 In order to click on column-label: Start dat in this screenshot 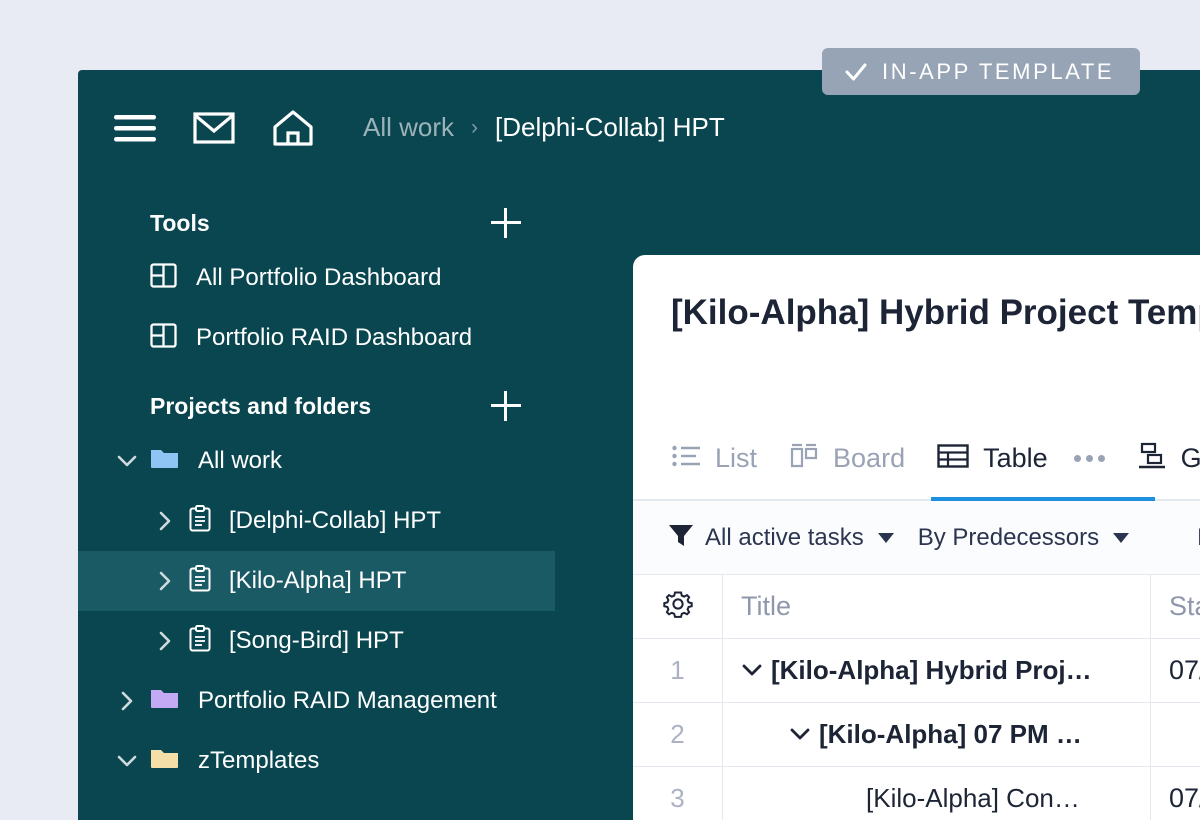, I will do `click(1184, 606)`.